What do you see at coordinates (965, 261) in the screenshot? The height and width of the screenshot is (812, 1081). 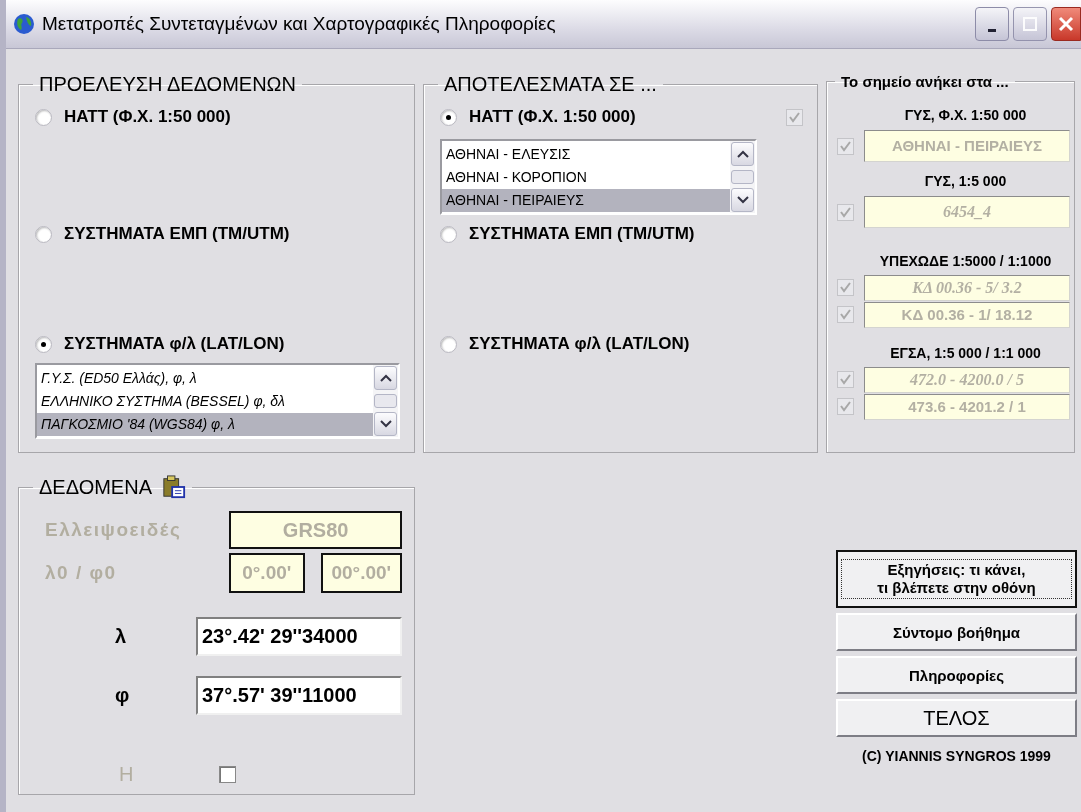 I see `section-heading: ΥΠΕΧΩΔΕ 1:5000 / 1:1000` at bounding box center [965, 261].